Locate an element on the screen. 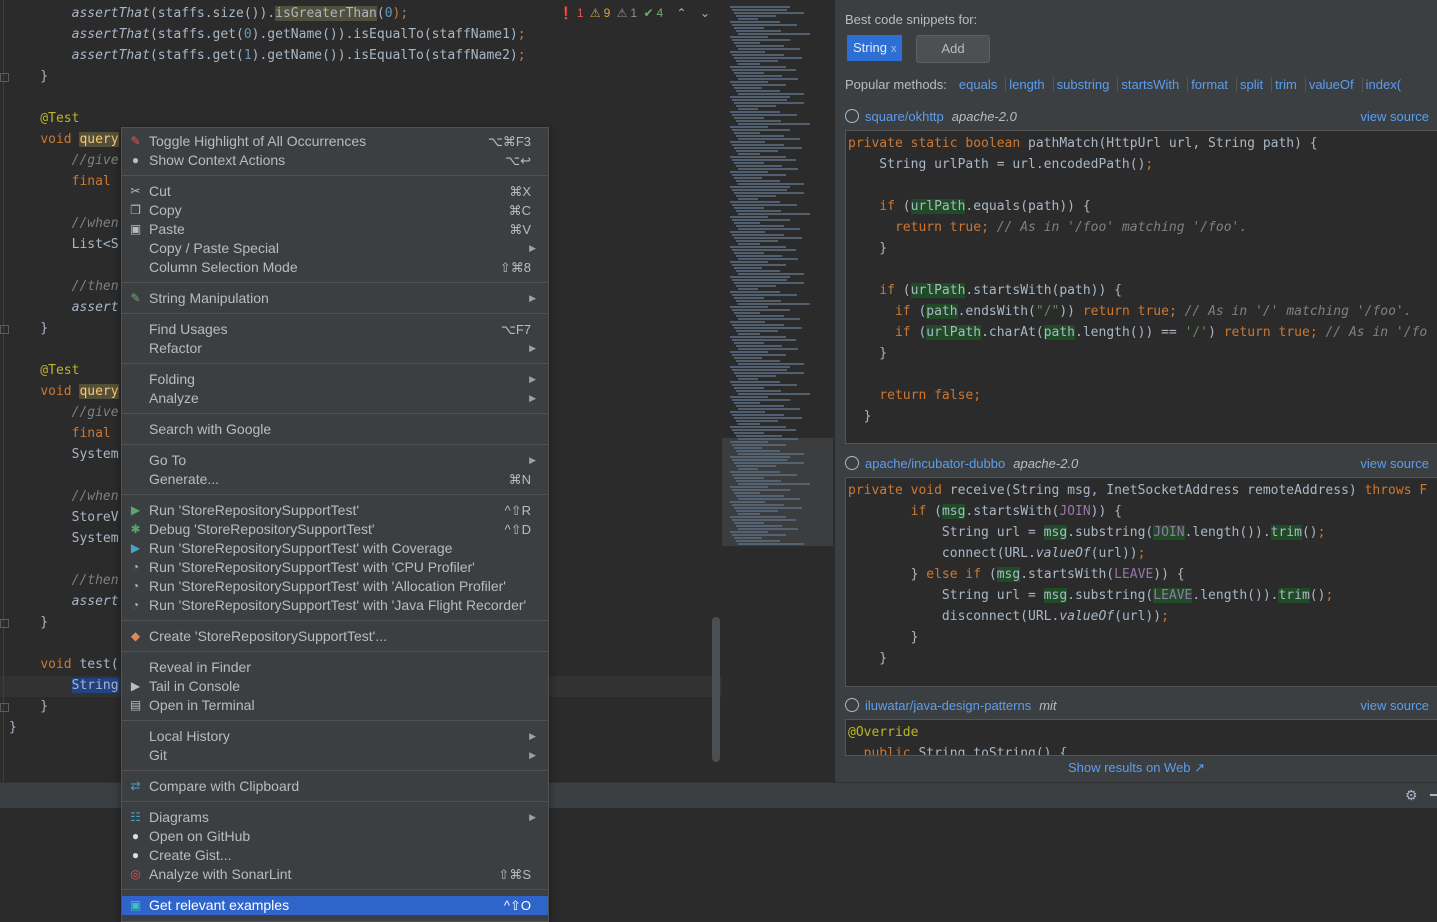 This screenshot has width=1437, height=922. code-line: StoreV is located at coordinates (64, 517).